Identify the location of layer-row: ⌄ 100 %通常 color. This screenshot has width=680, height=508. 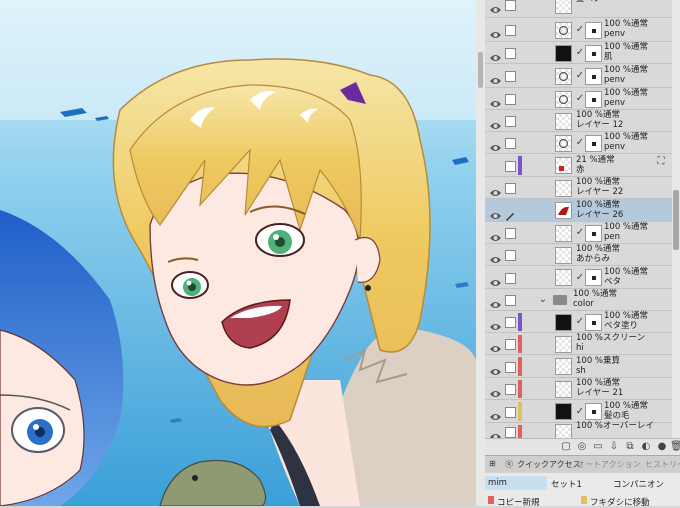
(578, 300).